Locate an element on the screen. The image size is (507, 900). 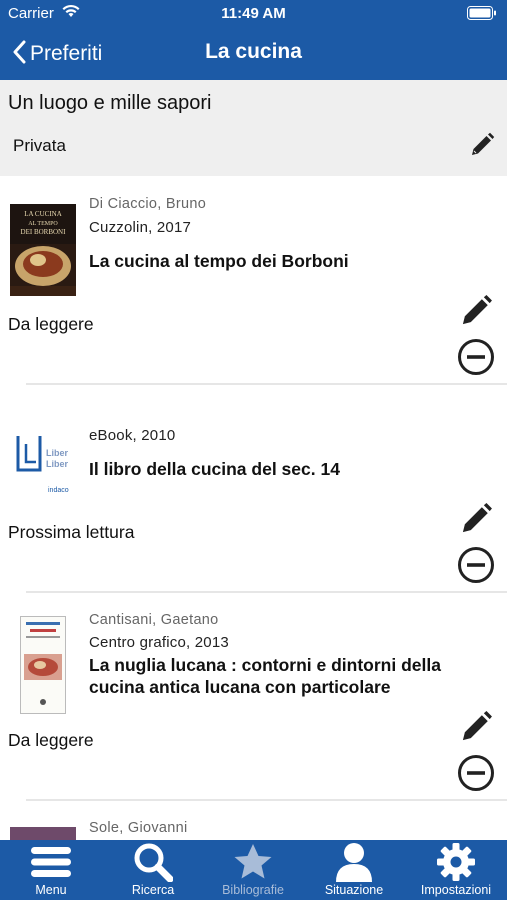
book-author: Cantisani, Gaetano is located at coordinates (154, 620).